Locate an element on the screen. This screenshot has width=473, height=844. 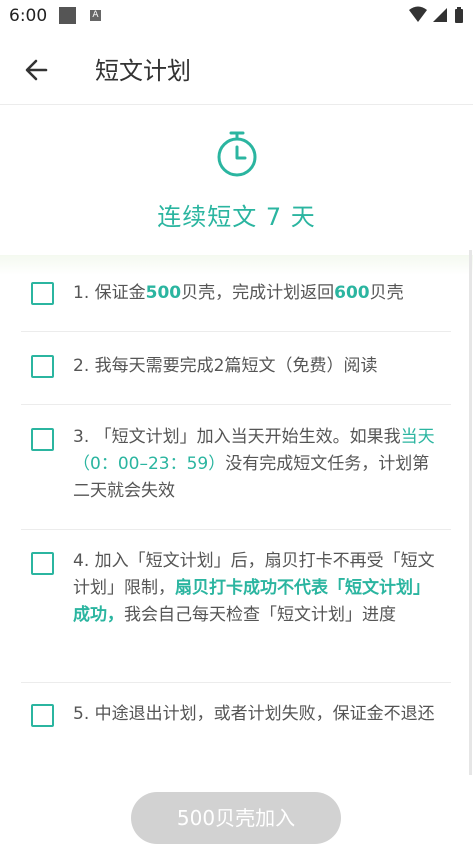
rule-item: 5. 中途退出计划，或者计划失败，保证金不退还 is located at coordinates (236, 733).